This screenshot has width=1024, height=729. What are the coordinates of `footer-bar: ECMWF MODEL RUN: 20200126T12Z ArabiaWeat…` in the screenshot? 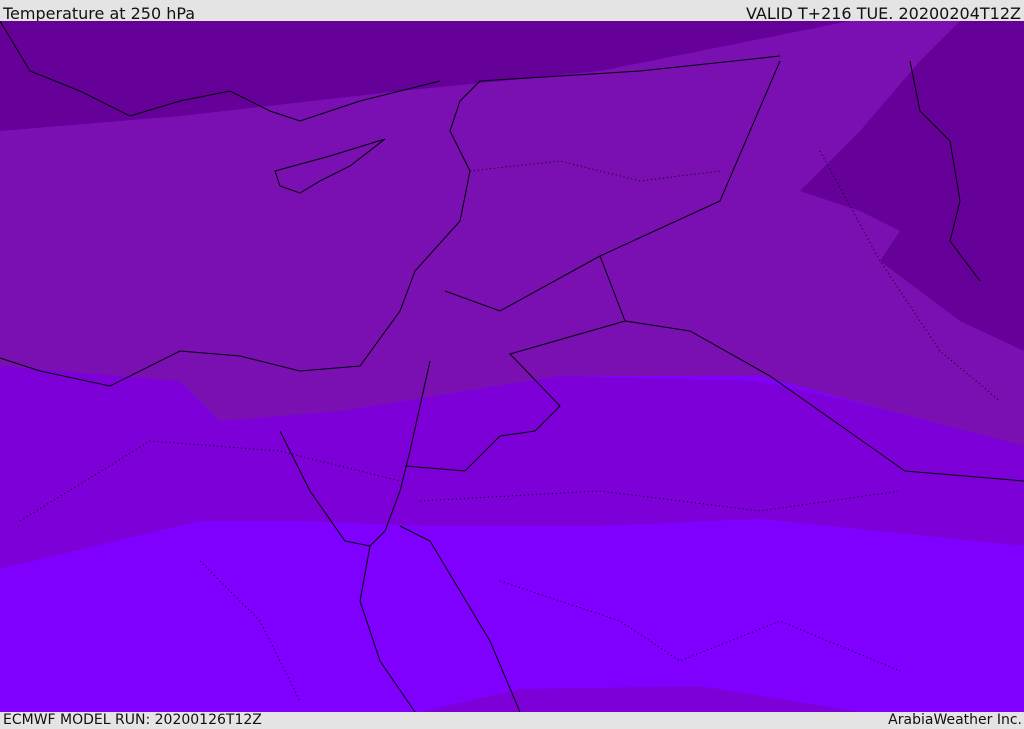 It's located at (512, 720).